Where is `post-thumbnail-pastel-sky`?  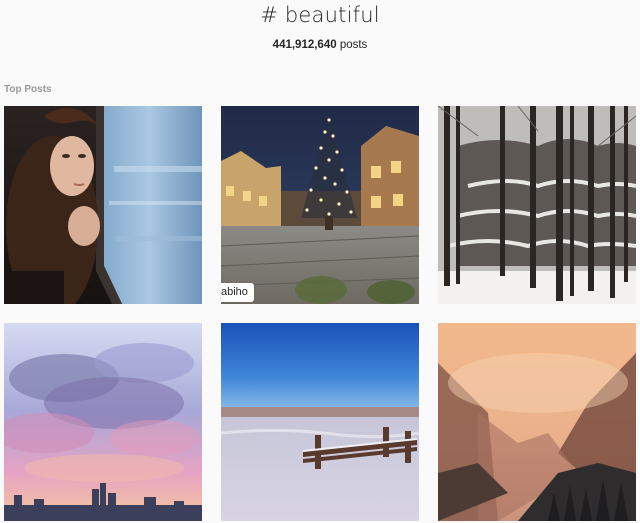 post-thumbnail-pastel-sky is located at coordinates (103, 422).